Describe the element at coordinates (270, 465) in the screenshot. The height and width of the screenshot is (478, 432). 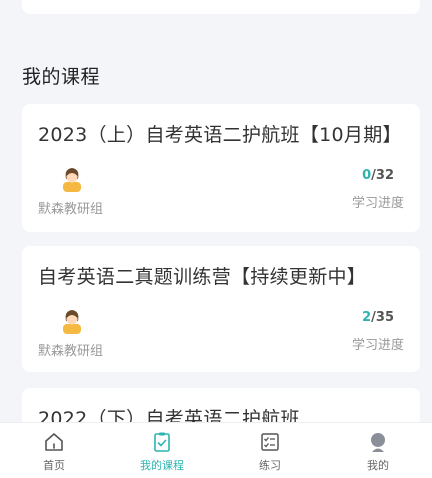
I see `nav-label: 练习` at that location.